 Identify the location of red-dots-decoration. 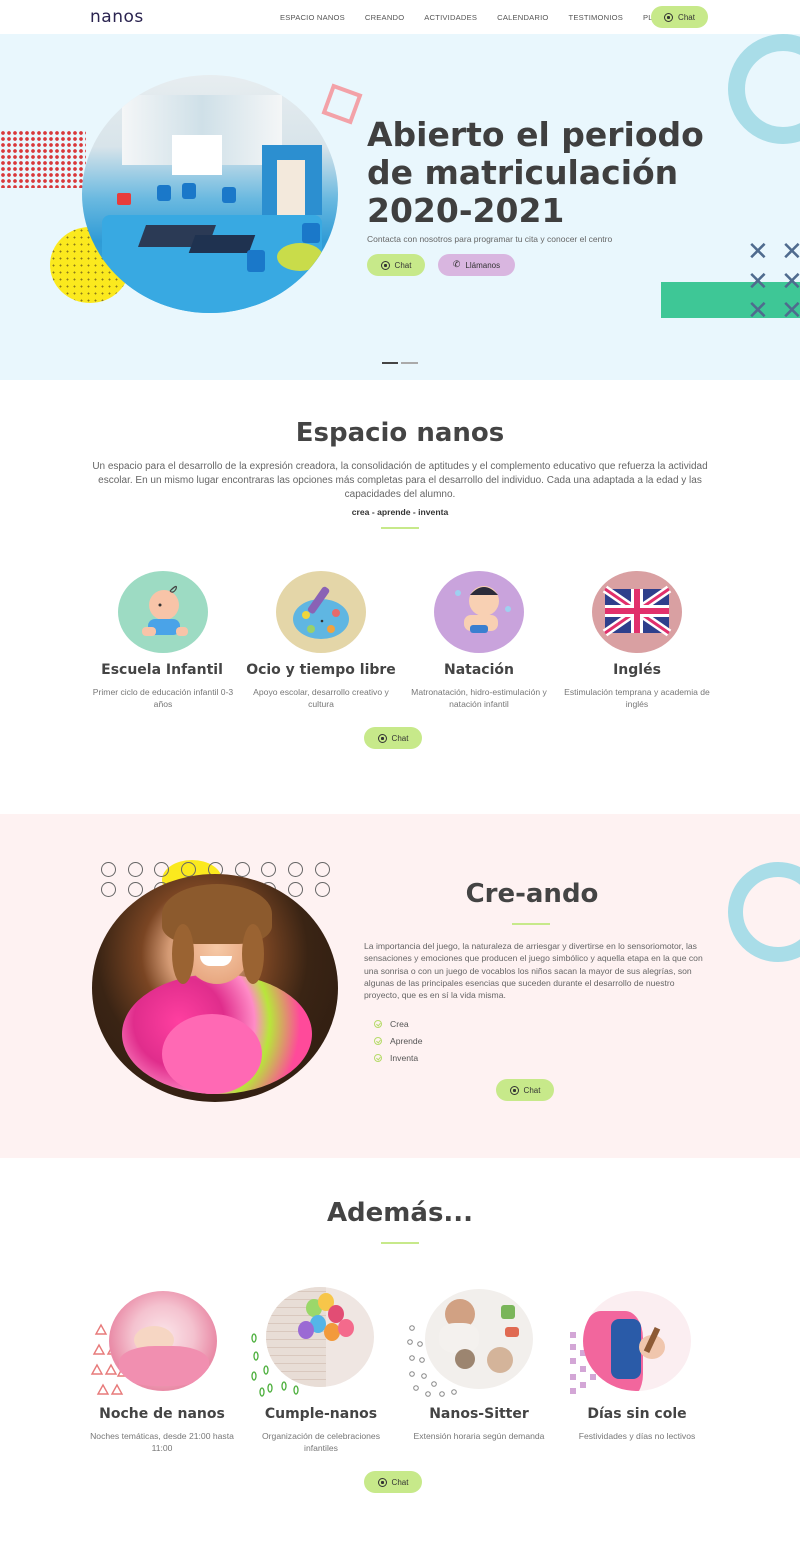
(43, 159).